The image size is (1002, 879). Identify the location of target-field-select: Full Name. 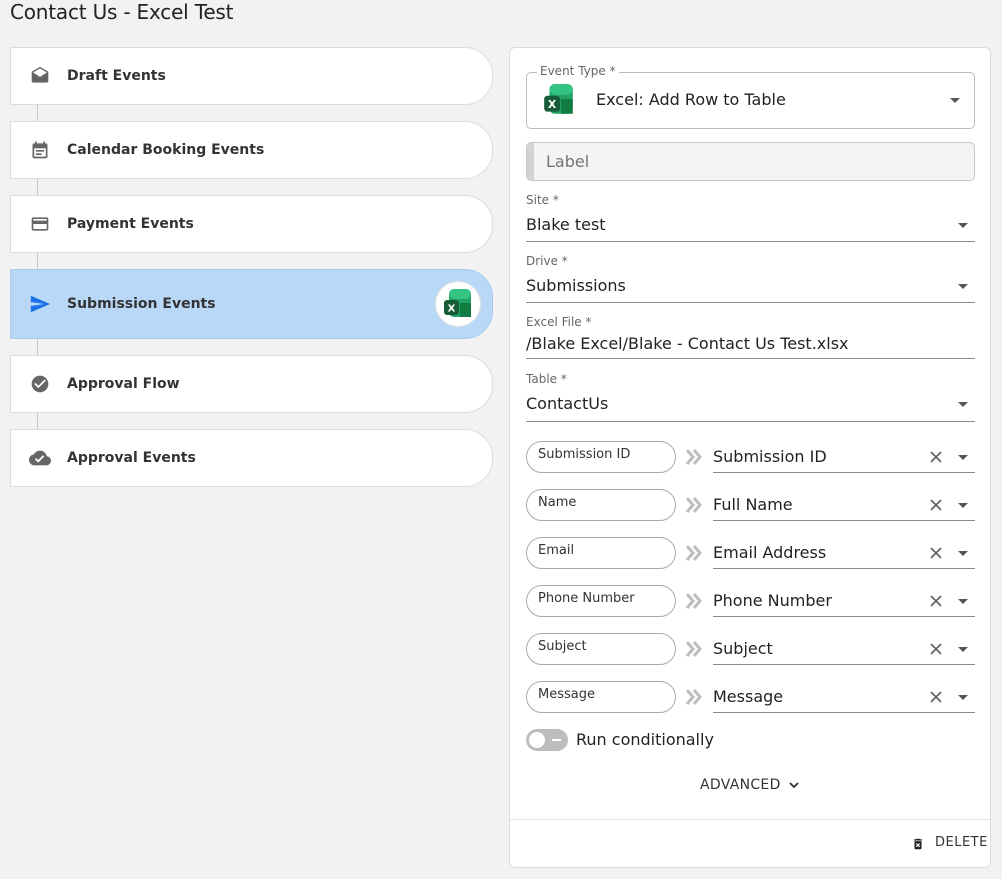
(753, 504).